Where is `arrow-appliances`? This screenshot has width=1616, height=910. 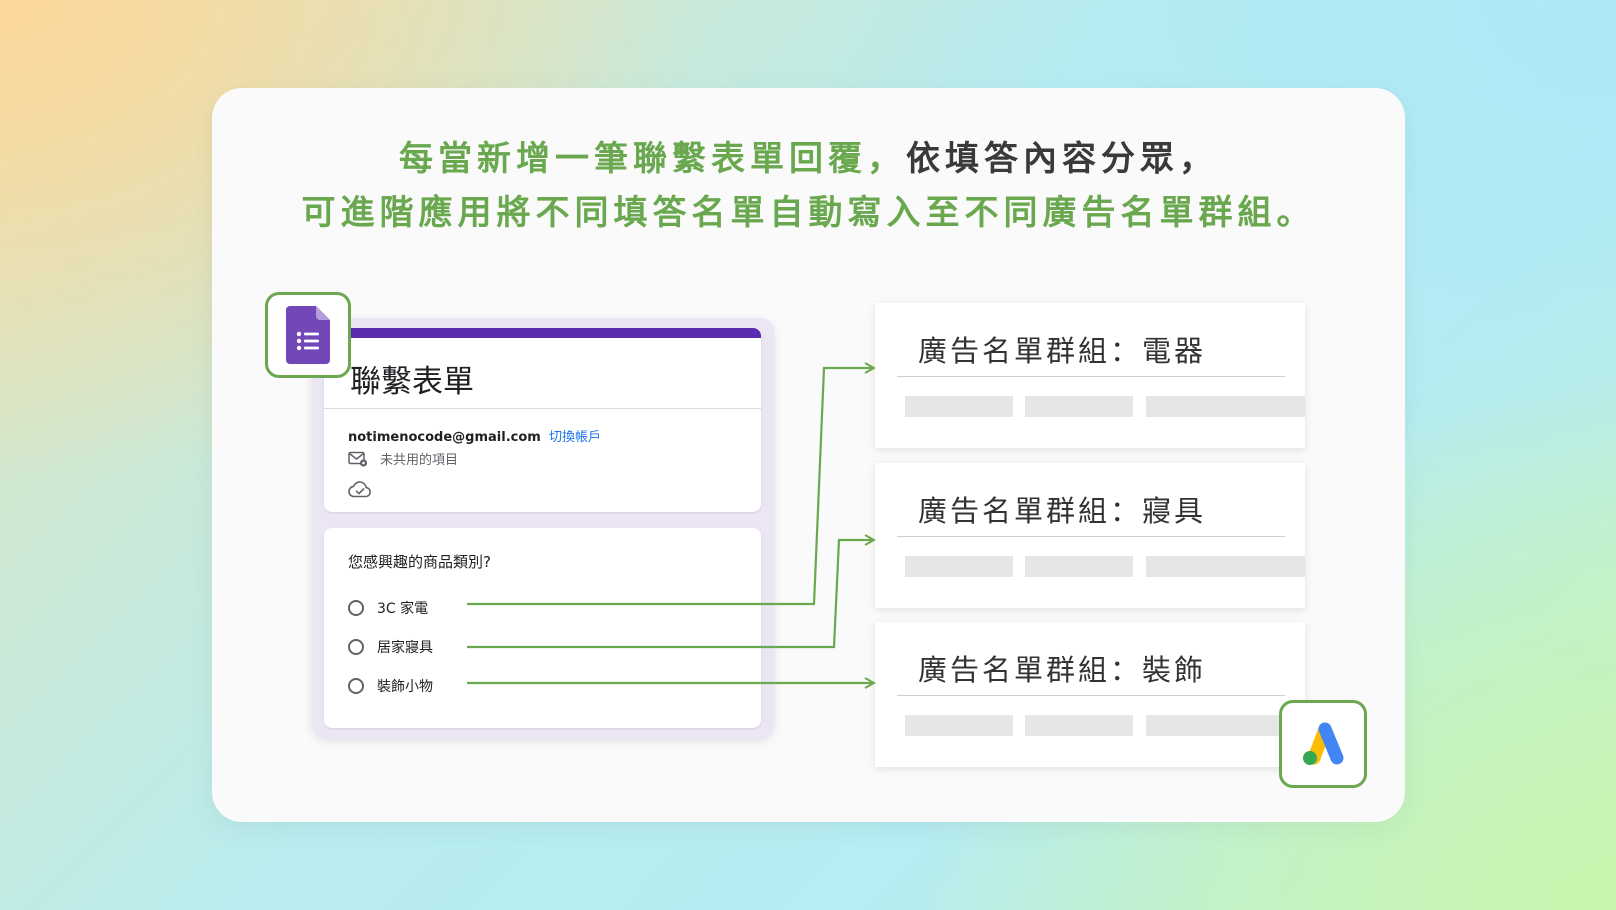 arrow-appliances is located at coordinates (670, 487).